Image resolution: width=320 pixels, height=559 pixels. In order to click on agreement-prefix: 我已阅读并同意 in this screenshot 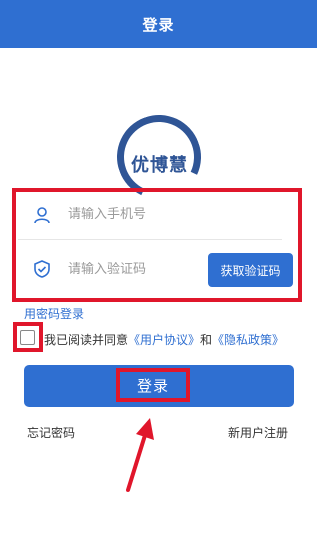, I will do `click(86, 340)`.